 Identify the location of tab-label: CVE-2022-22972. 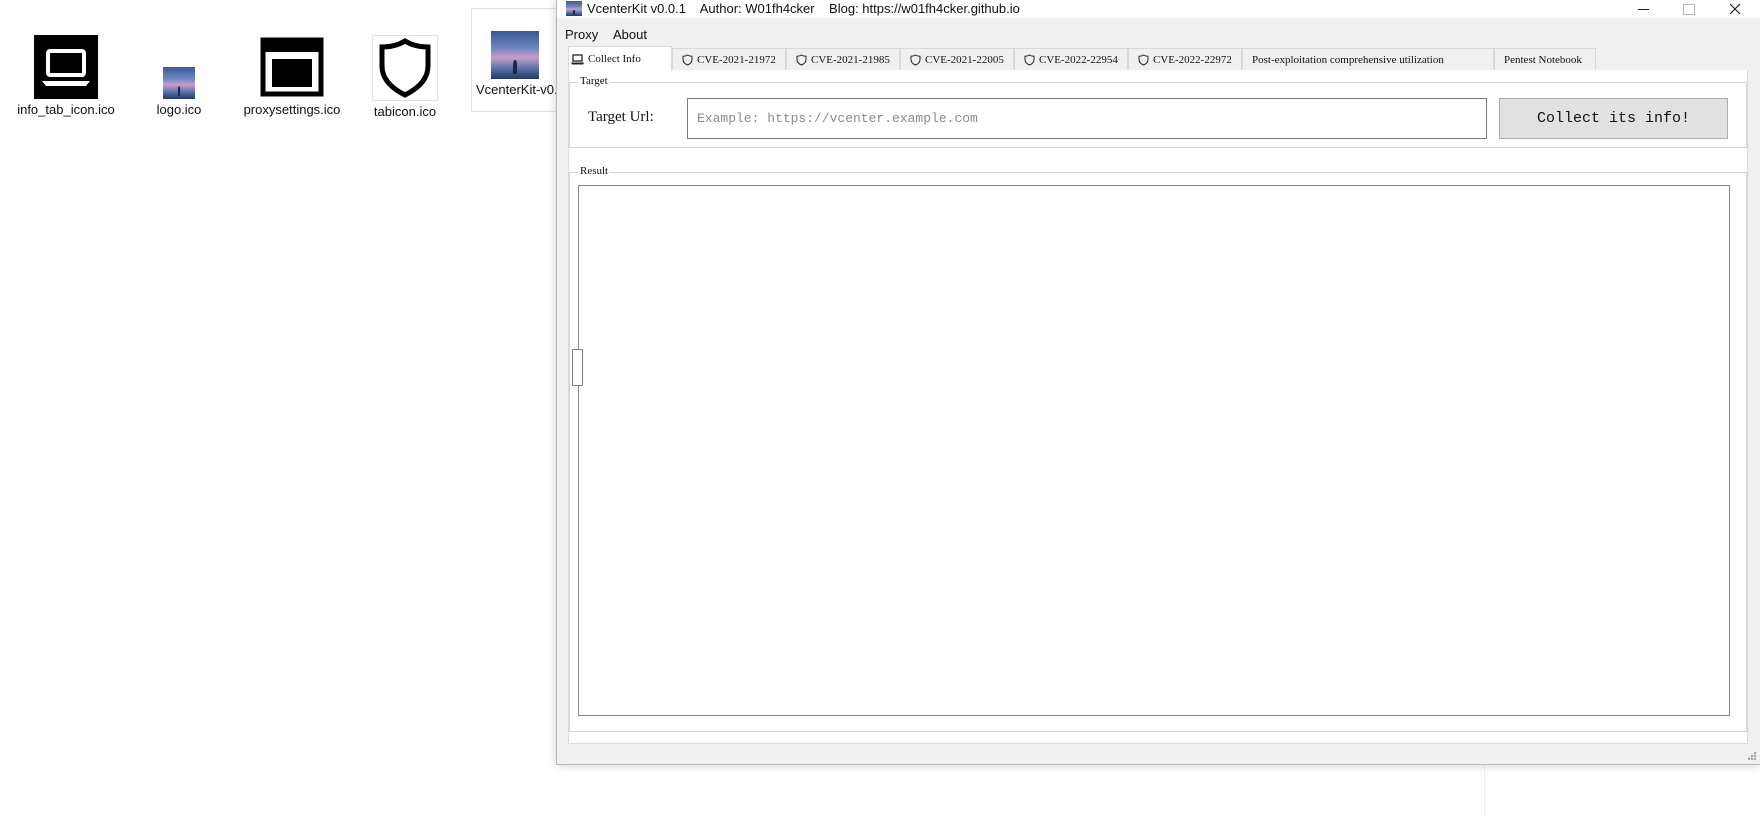
(1192, 59).